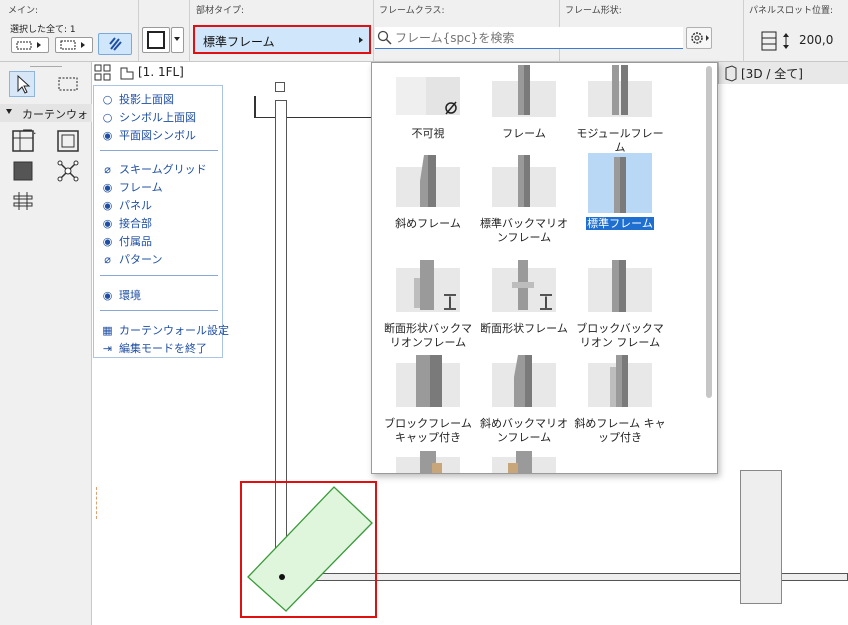 This screenshot has width=848, height=625. I want to click on frame-option-modular: モジュールフレーム, so click(620, 111).